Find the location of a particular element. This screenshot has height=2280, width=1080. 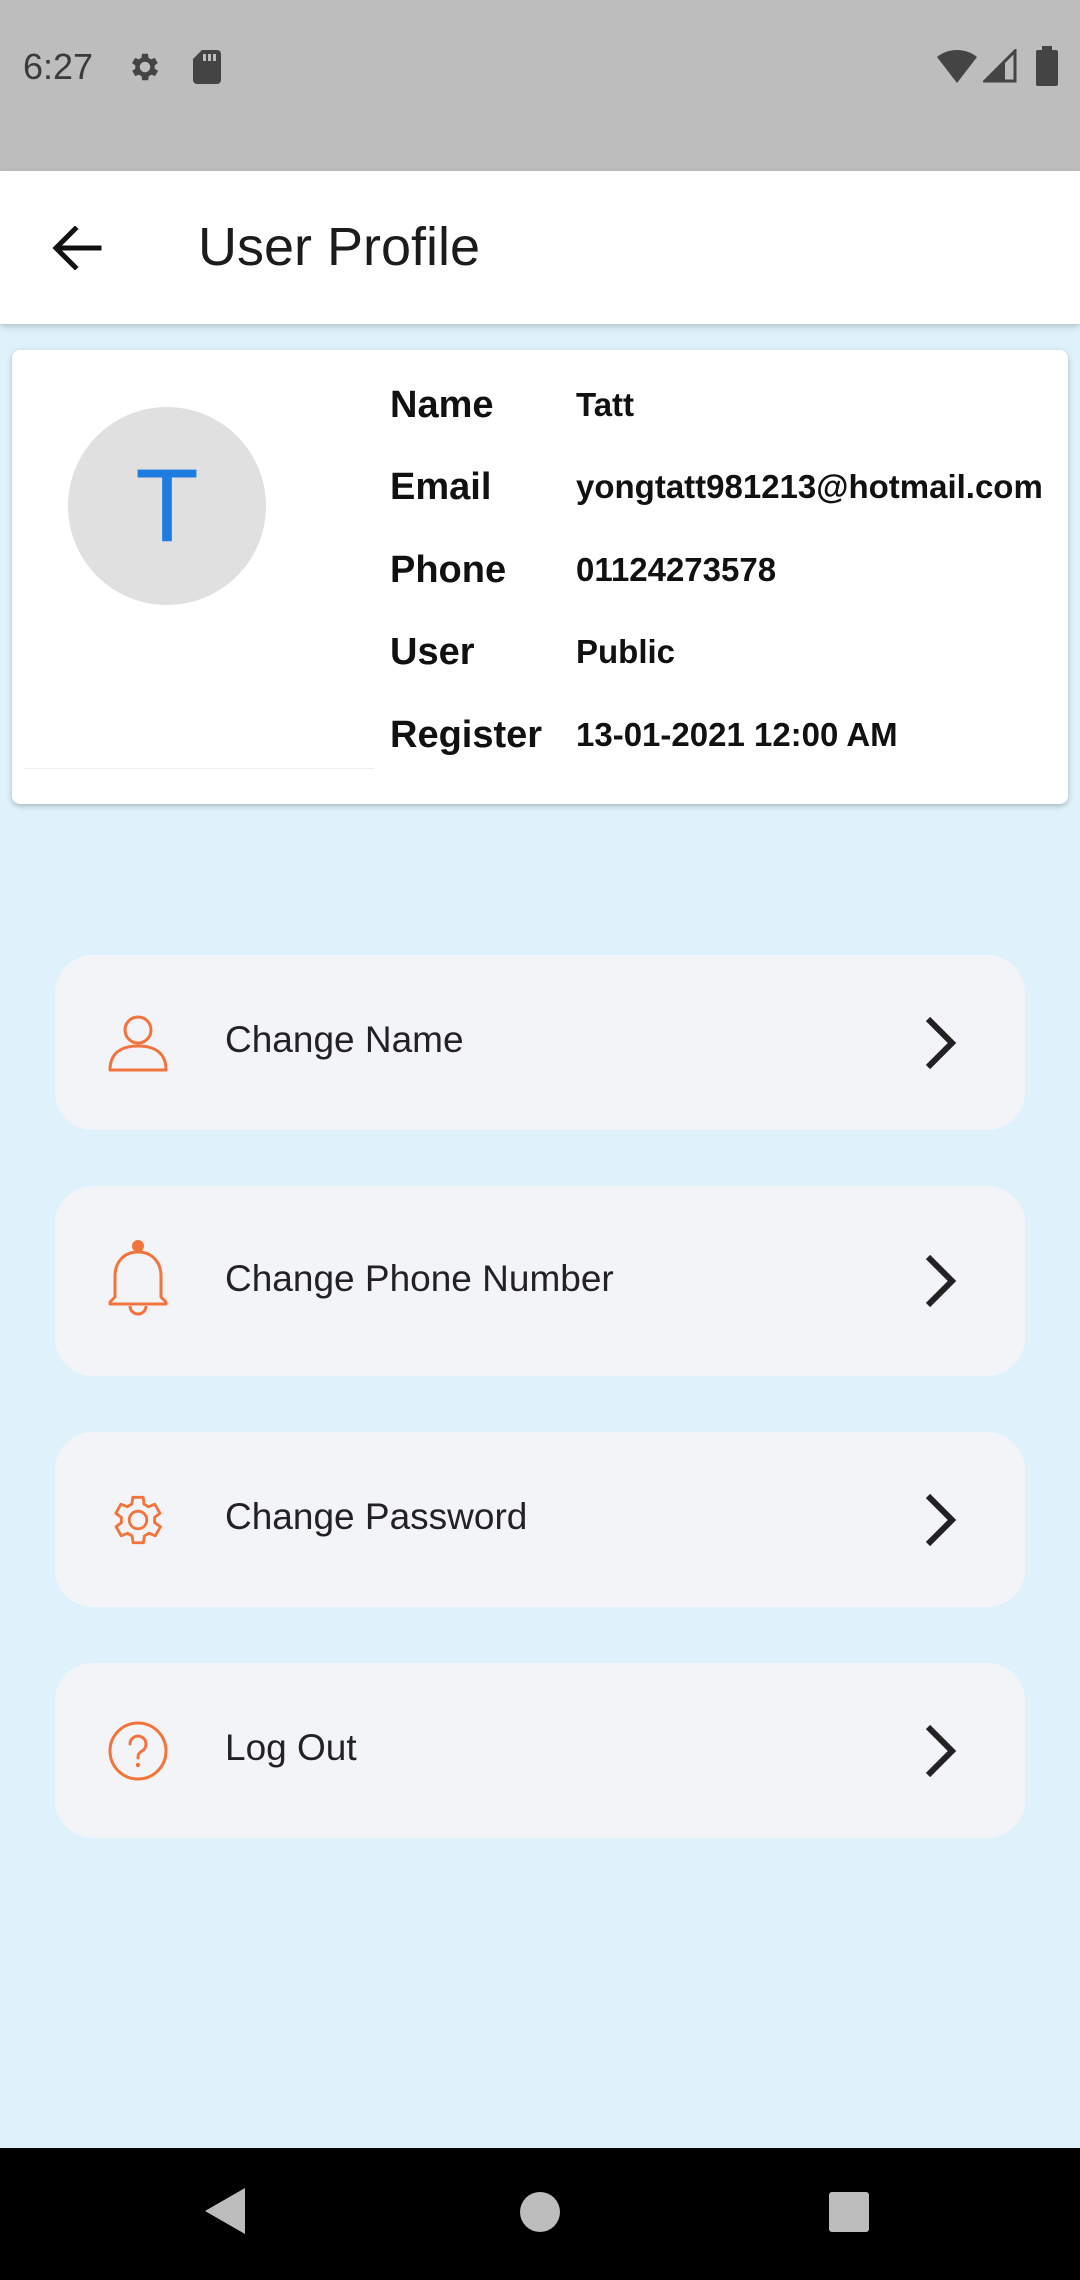

status-time: 6:27 is located at coordinates (58, 66).